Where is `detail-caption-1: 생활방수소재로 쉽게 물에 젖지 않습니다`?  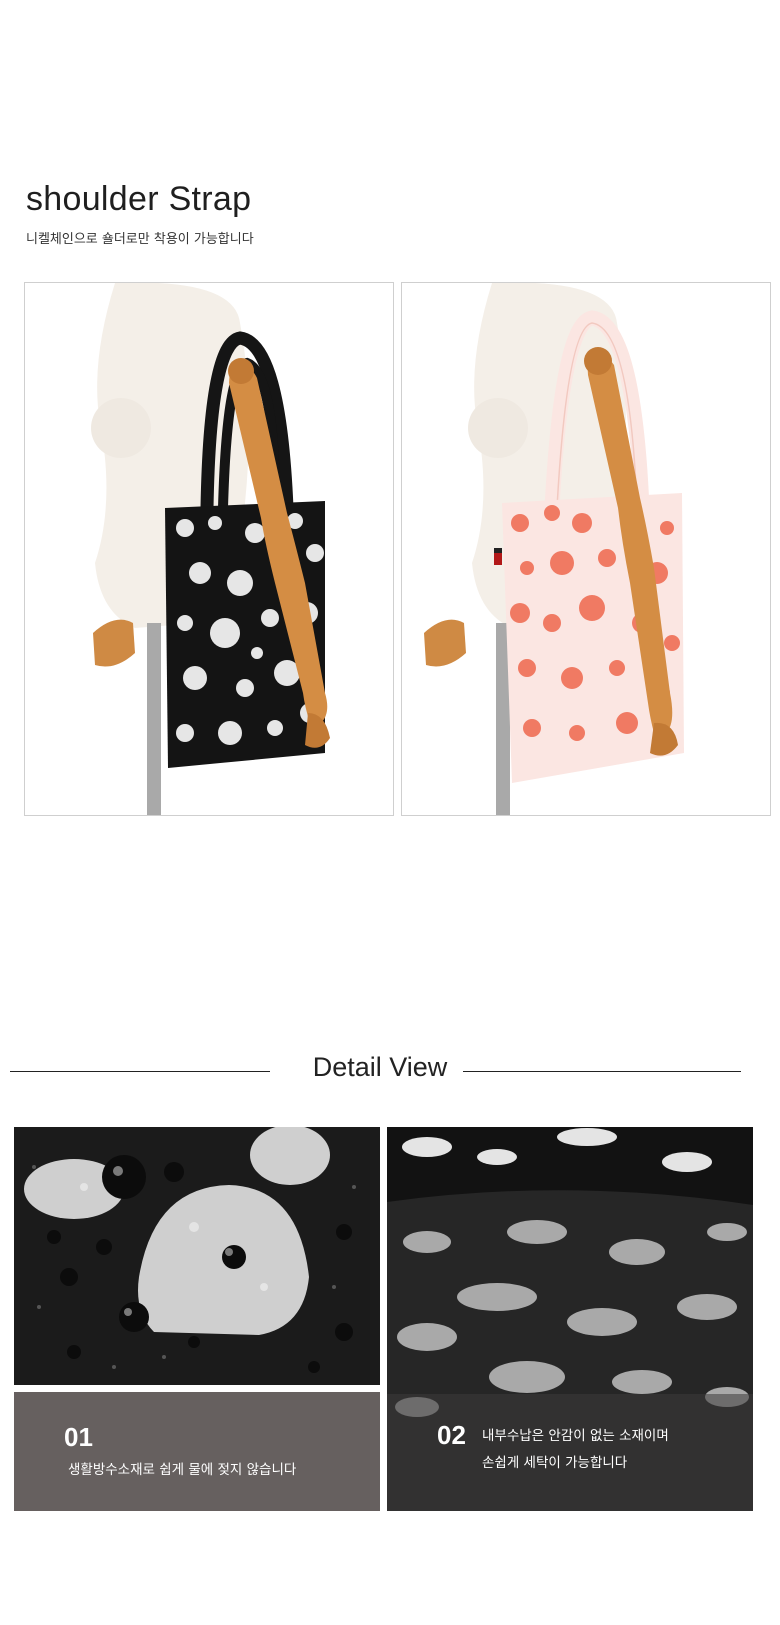 detail-caption-1: 생활방수소재로 쉽게 물에 젖지 않습니다 is located at coordinates (182, 1470).